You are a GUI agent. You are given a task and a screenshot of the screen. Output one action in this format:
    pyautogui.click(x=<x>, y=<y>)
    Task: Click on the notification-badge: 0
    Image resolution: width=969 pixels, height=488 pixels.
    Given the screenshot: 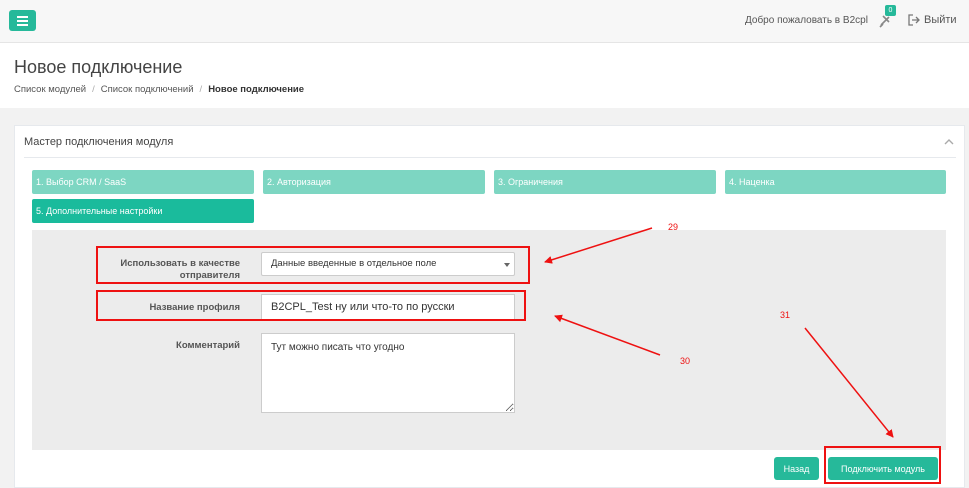 What is the action you would take?
    pyautogui.click(x=890, y=10)
    